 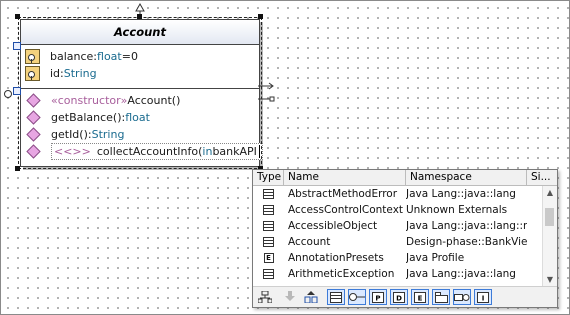 What do you see at coordinates (57, 73) in the screenshot?
I see `attribute-name: id:` at bounding box center [57, 73].